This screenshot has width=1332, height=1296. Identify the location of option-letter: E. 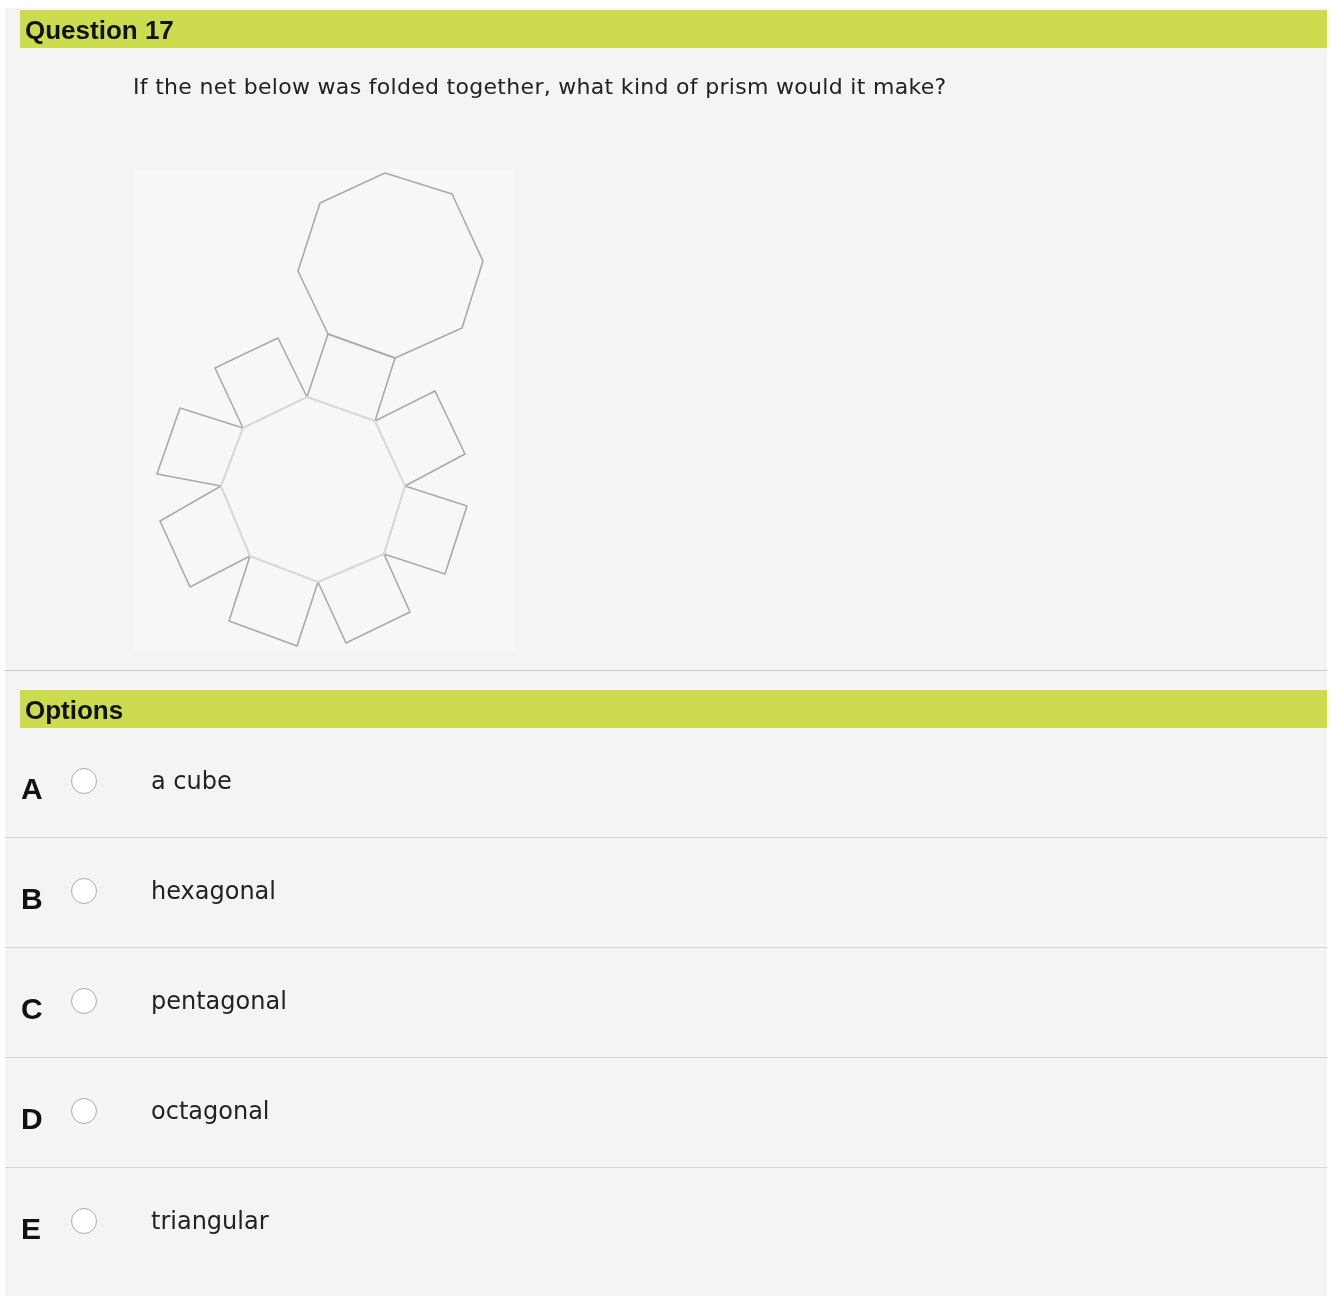
(31, 1229).